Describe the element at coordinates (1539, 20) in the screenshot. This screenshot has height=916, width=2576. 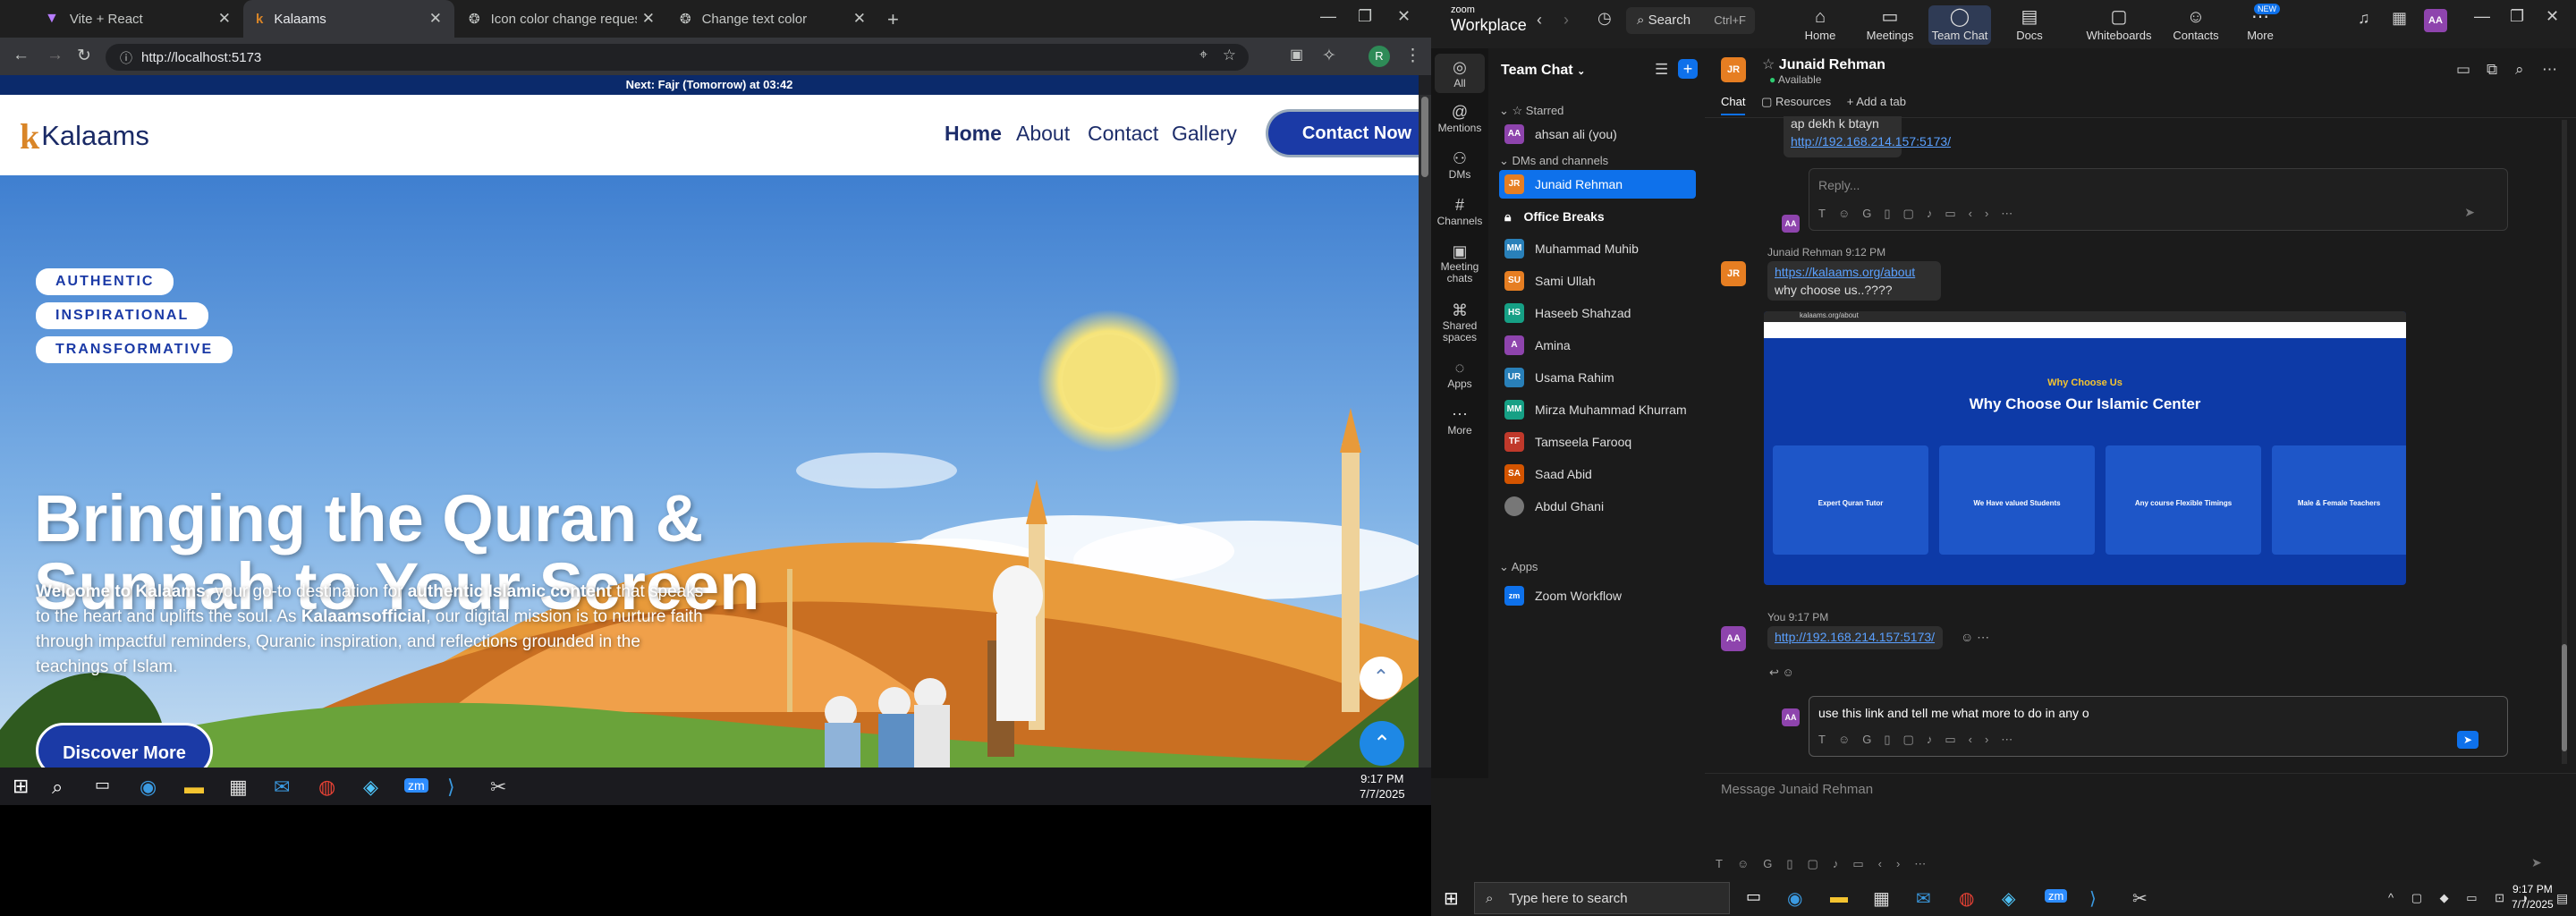
I see `back-nav-icon: ‹` at that location.